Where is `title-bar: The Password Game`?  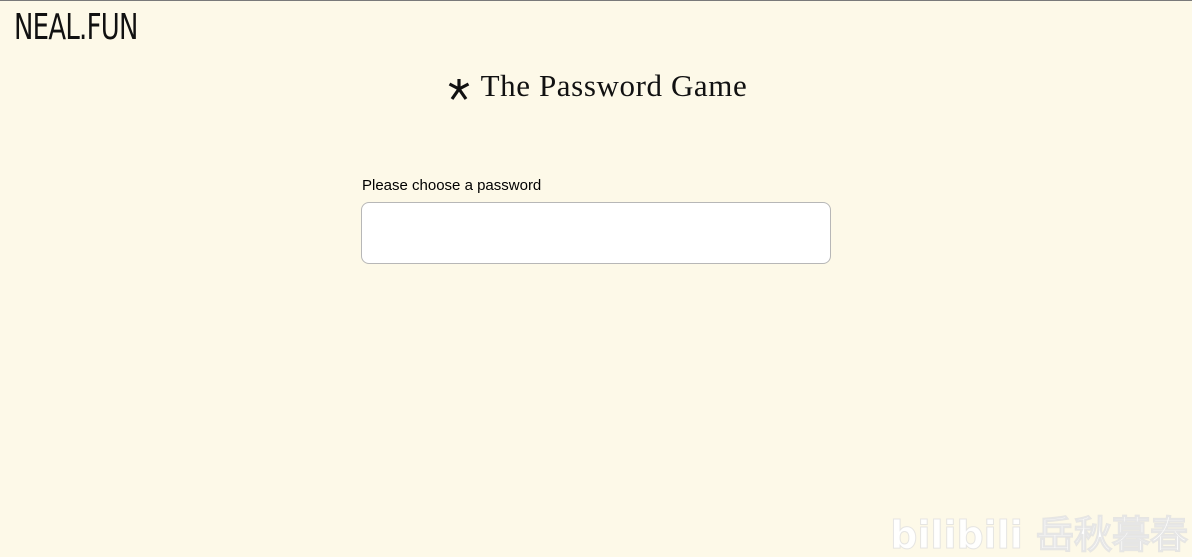
title-bar: The Password Game is located at coordinates (596, 85).